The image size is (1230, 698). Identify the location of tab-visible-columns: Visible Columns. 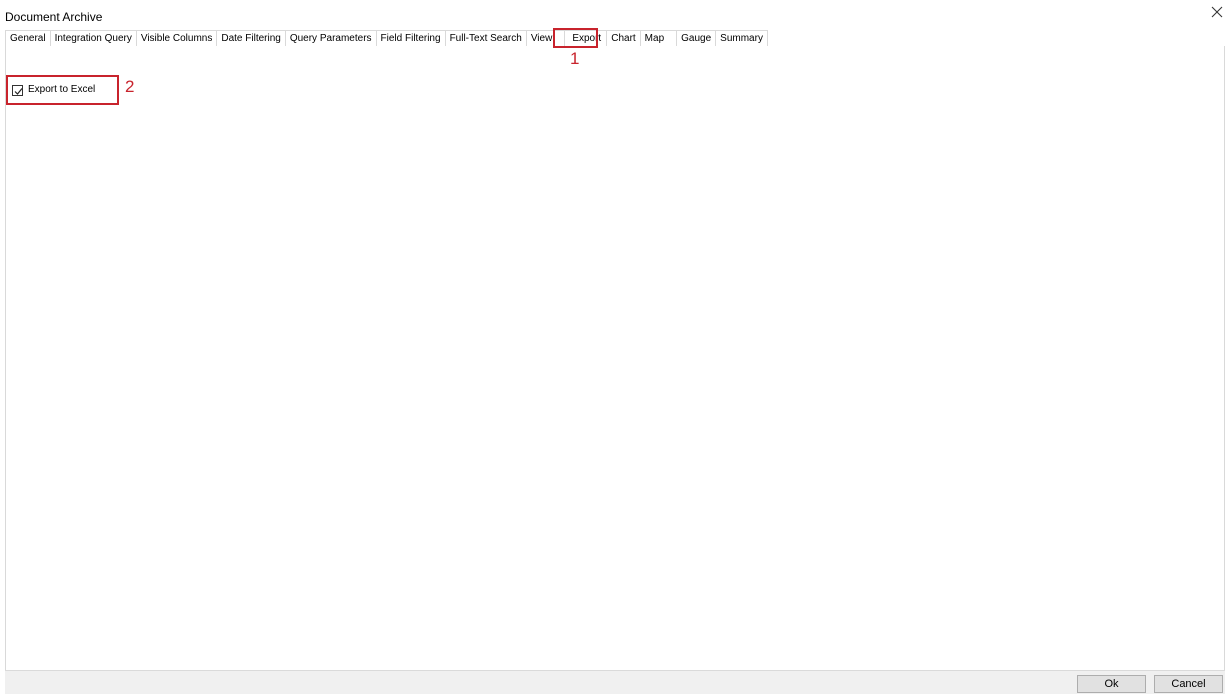
(176, 38).